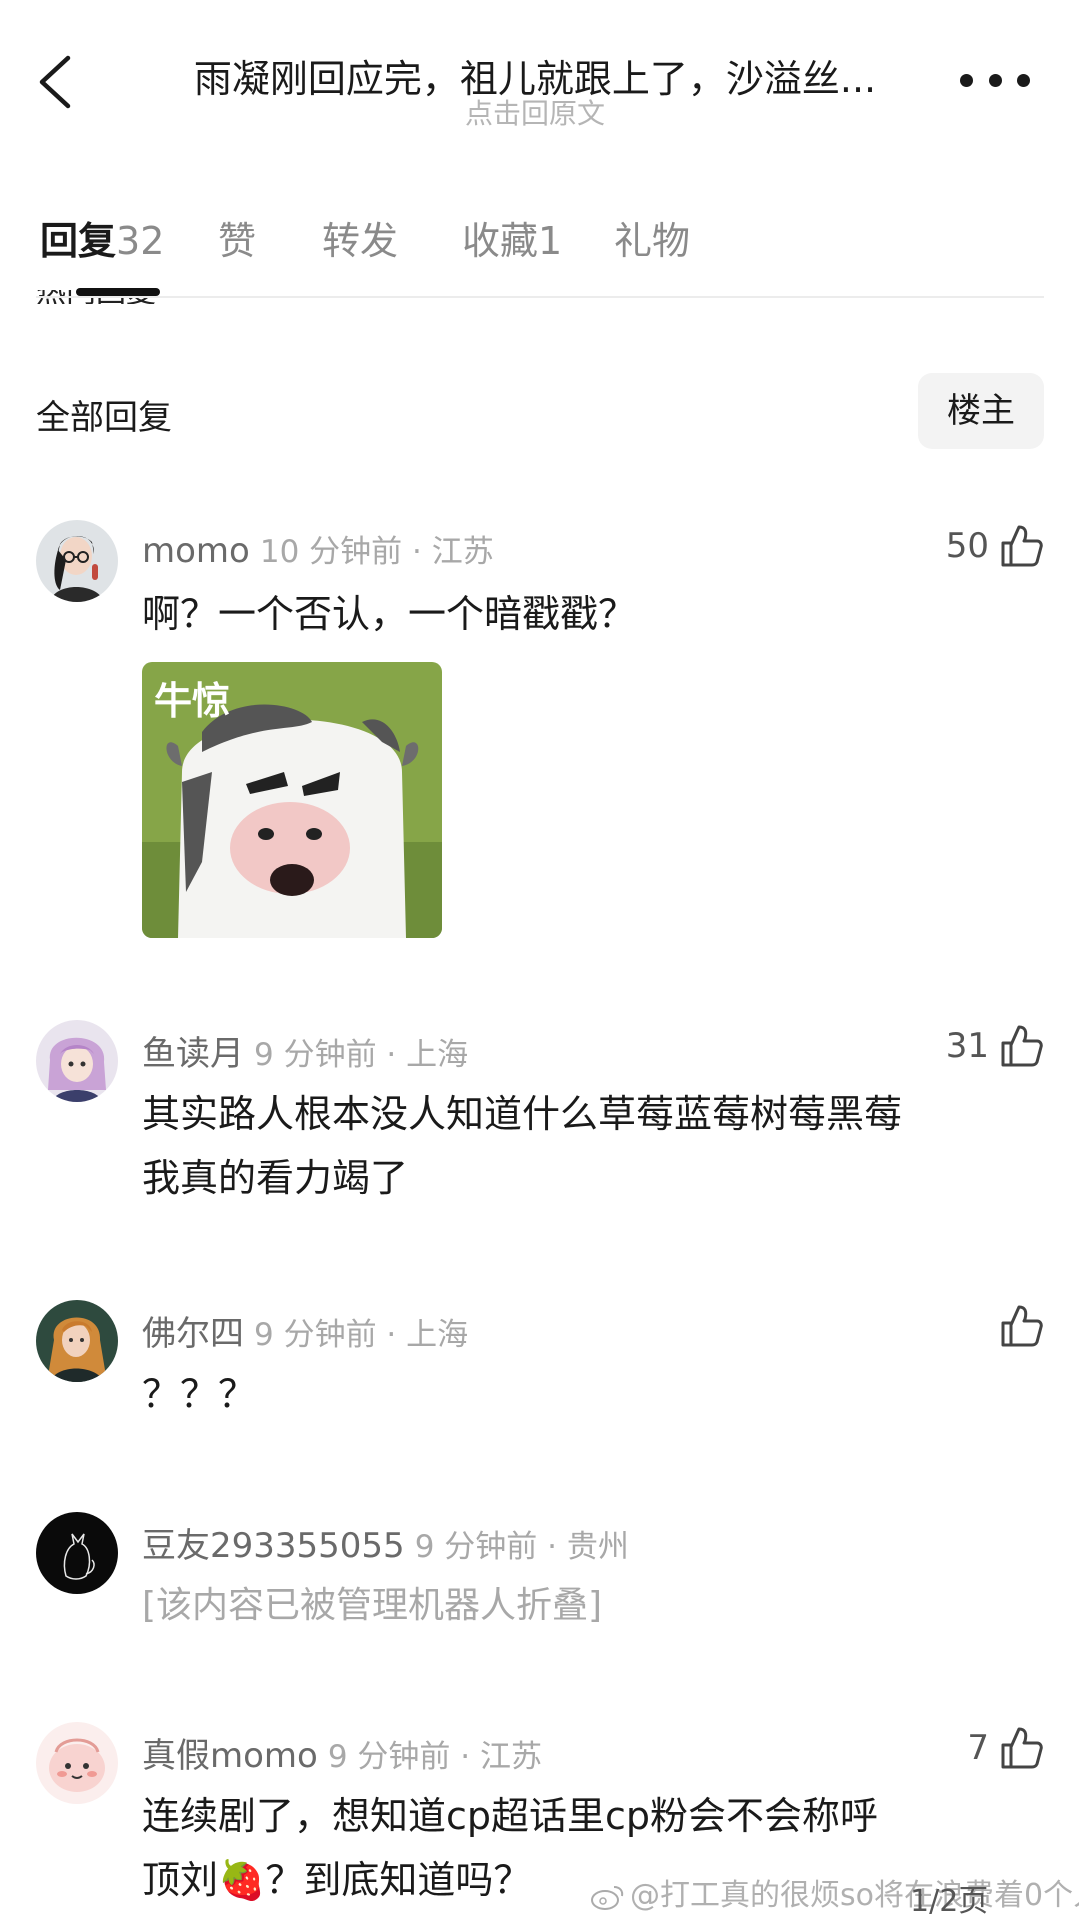 The width and height of the screenshot is (1079, 1919). I want to click on text-fragment: ？到底知道吗？, so click(398, 1880).